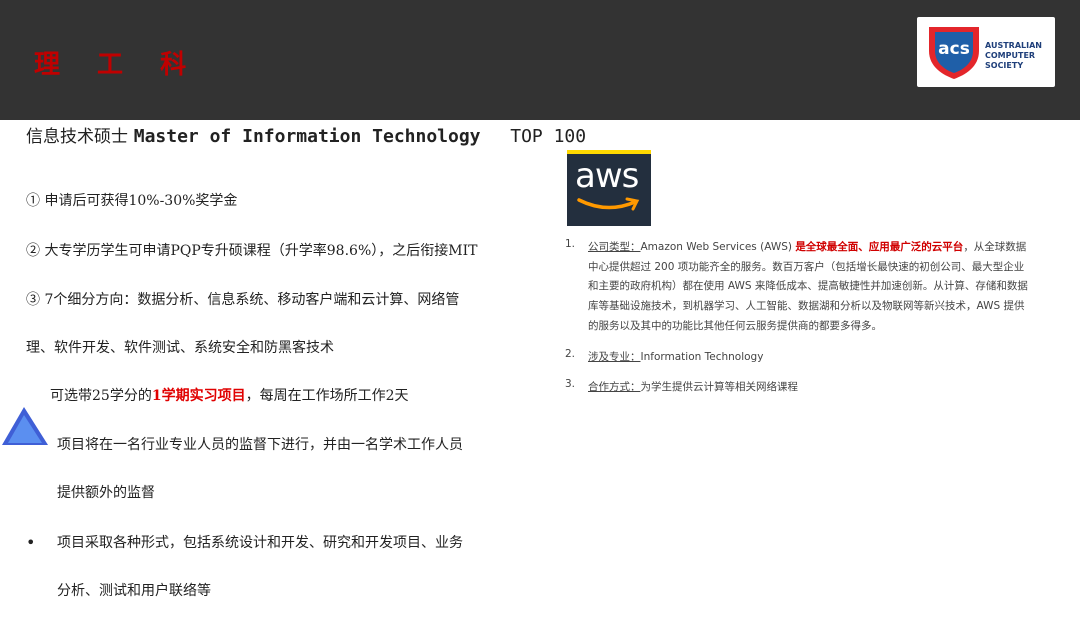 The image size is (1080, 621). Describe the element at coordinates (77, 137) in the screenshot. I see `program-title-cn: 信息技术硕士` at that location.